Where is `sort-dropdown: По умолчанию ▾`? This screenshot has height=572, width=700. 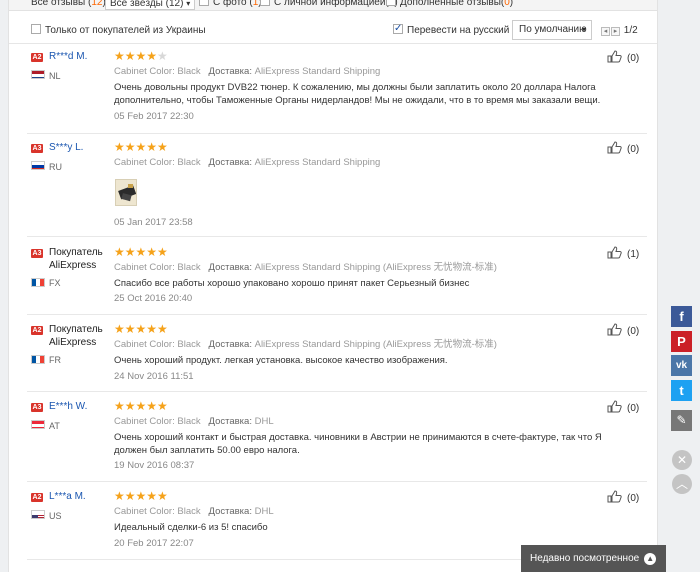 sort-dropdown: По умолчанию ▾ is located at coordinates (552, 30).